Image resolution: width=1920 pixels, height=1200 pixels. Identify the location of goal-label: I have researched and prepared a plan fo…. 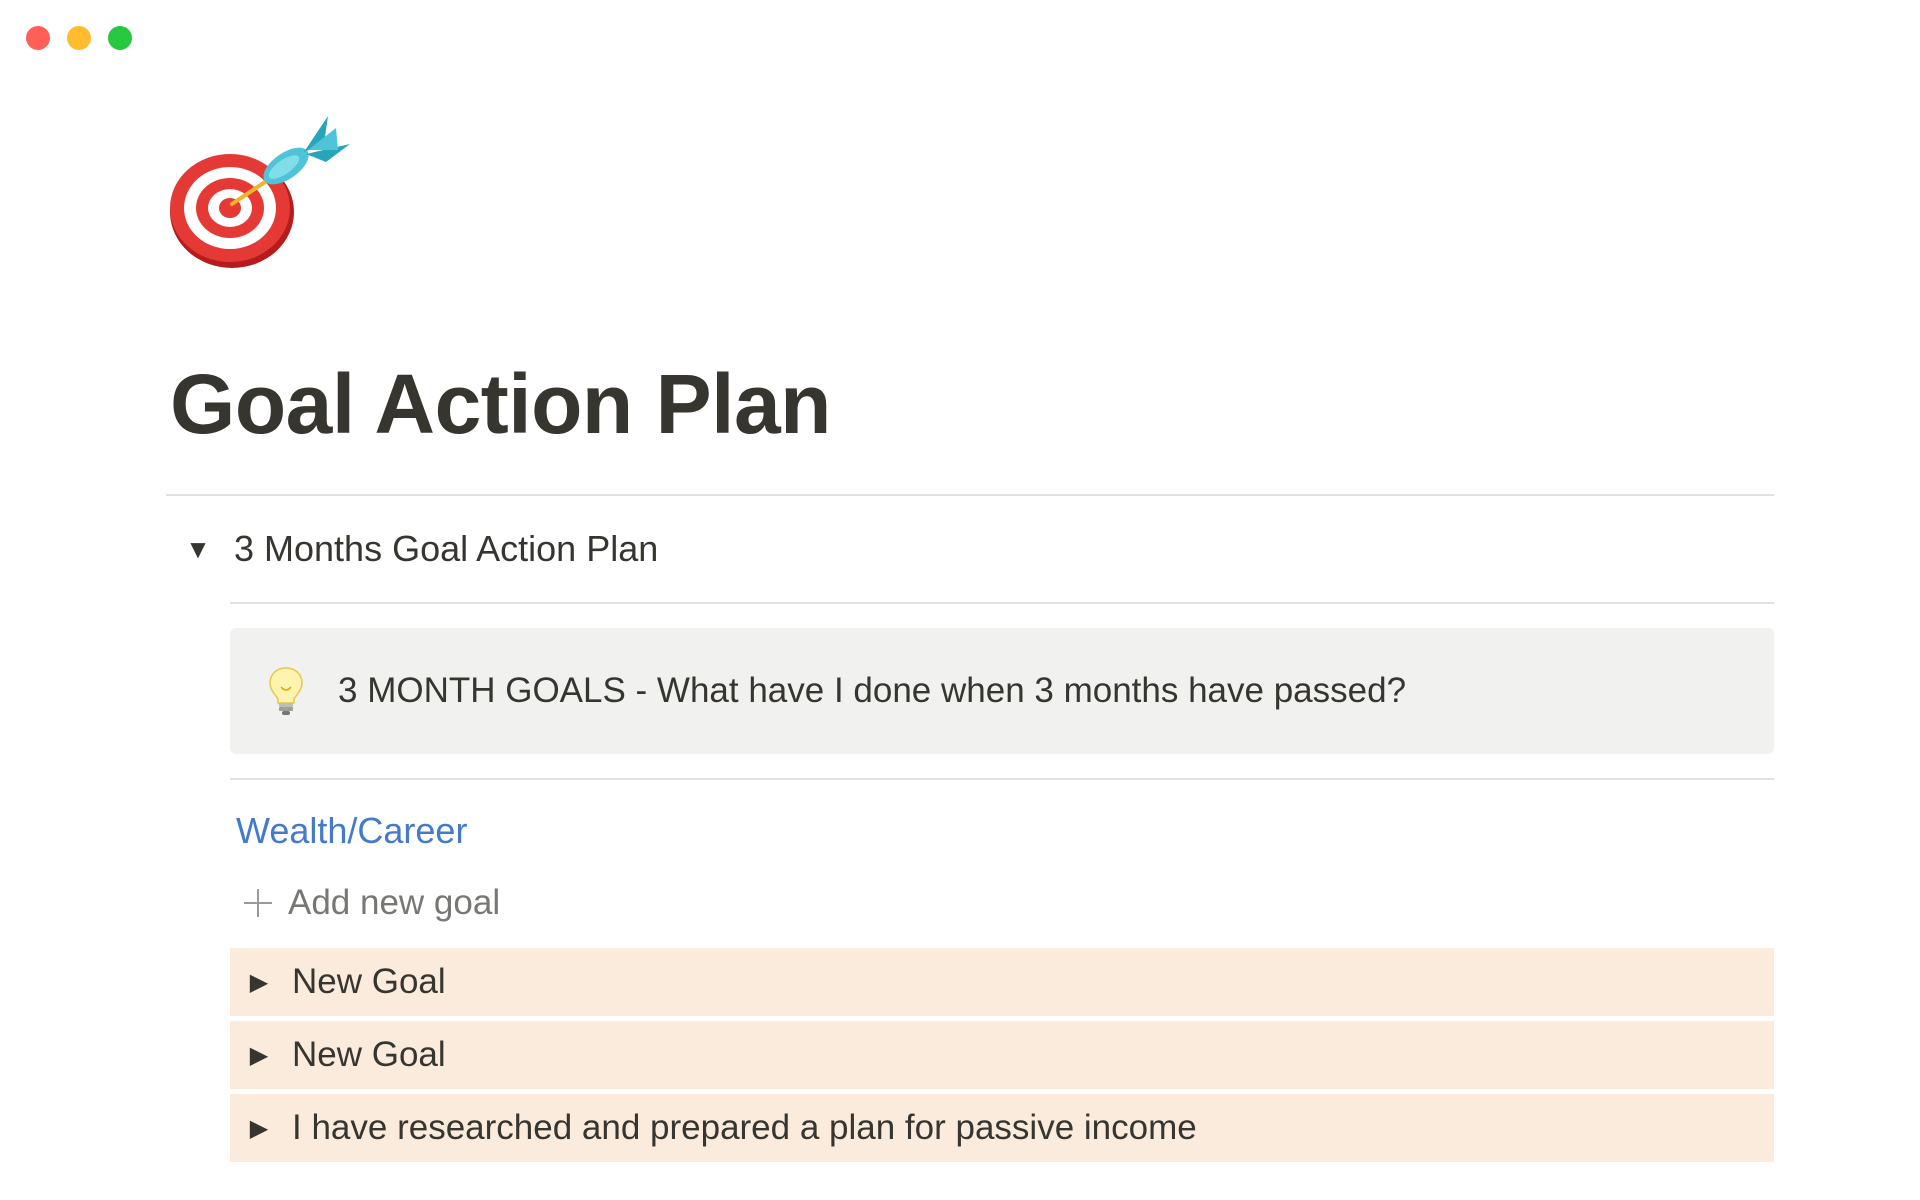
(744, 1128).